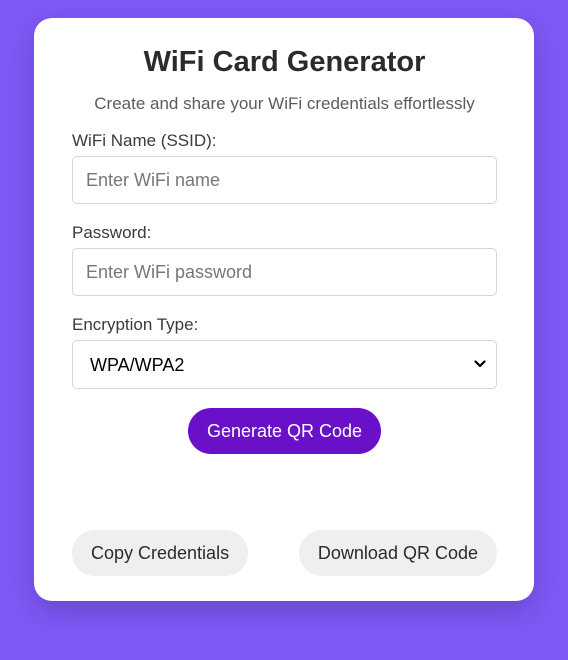  What do you see at coordinates (160, 553) in the screenshot?
I see `copy-credentials-button: Copy Credentials` at bounding box center [160, 553].